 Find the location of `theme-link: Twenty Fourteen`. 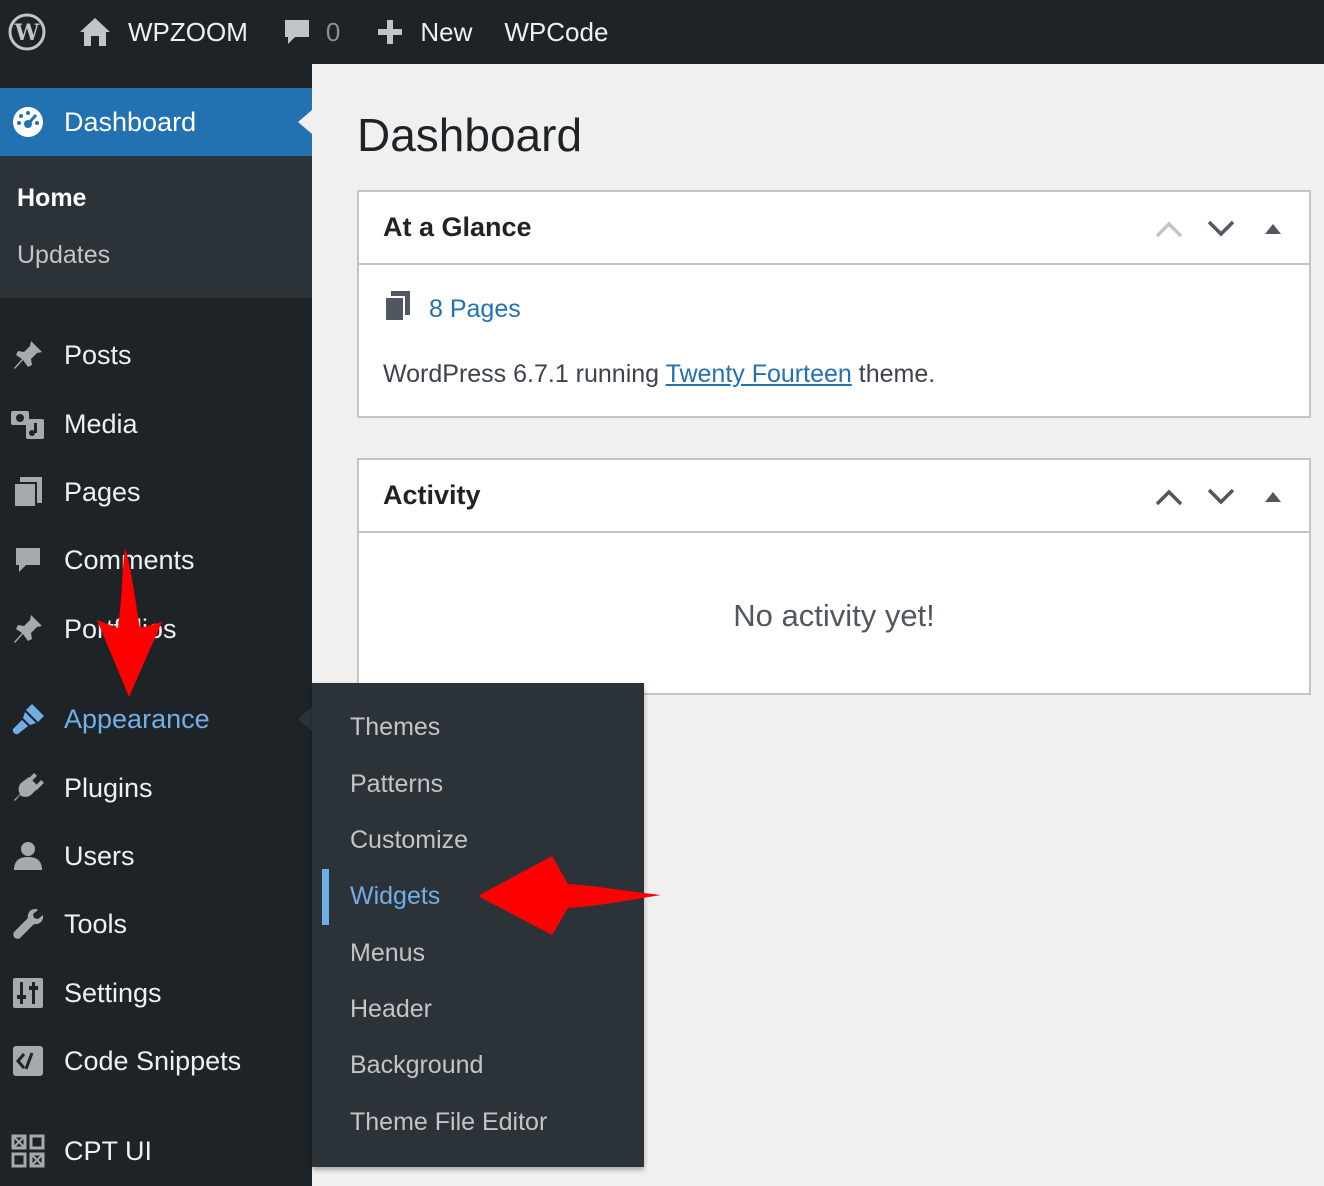

theme-link: Twenty Fourteen is located at coordinates (759, 374).